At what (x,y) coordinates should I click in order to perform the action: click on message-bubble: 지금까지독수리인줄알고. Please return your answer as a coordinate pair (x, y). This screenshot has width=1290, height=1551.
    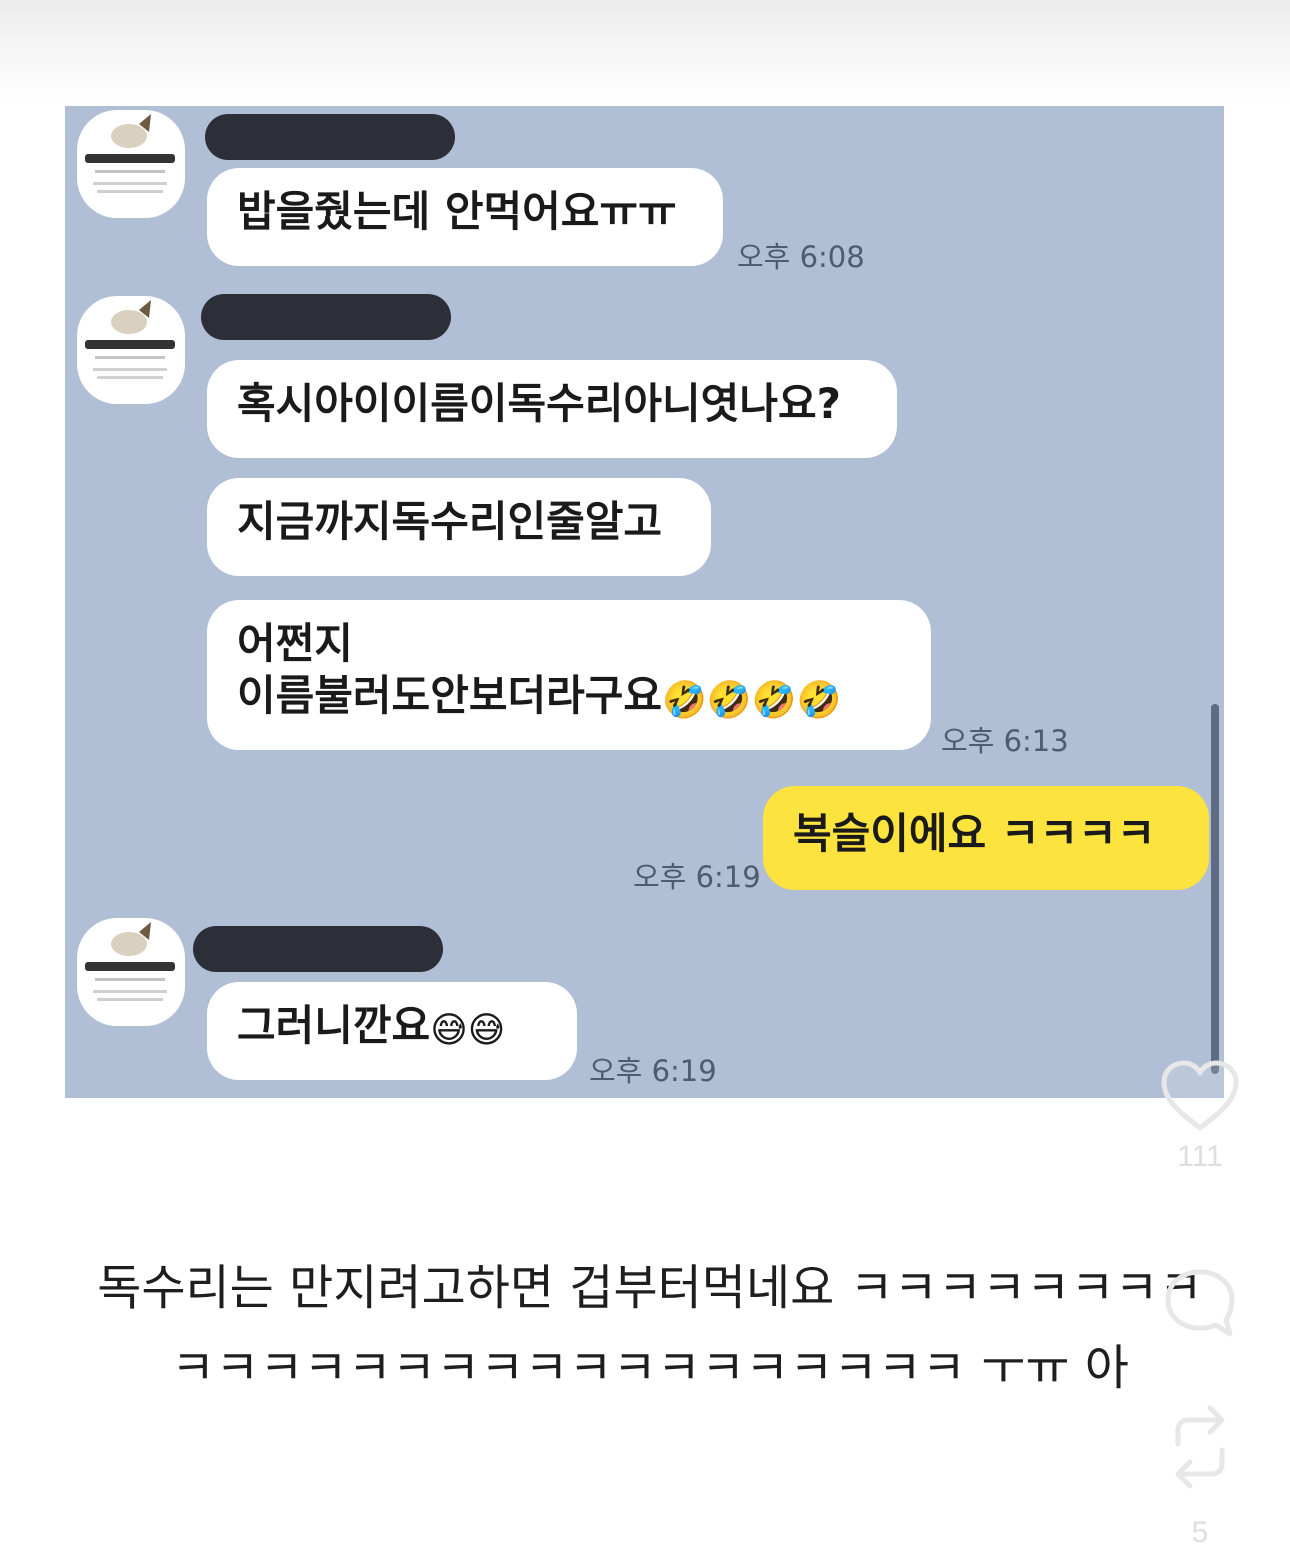
    Looking at the image, I should click on (459, 527).